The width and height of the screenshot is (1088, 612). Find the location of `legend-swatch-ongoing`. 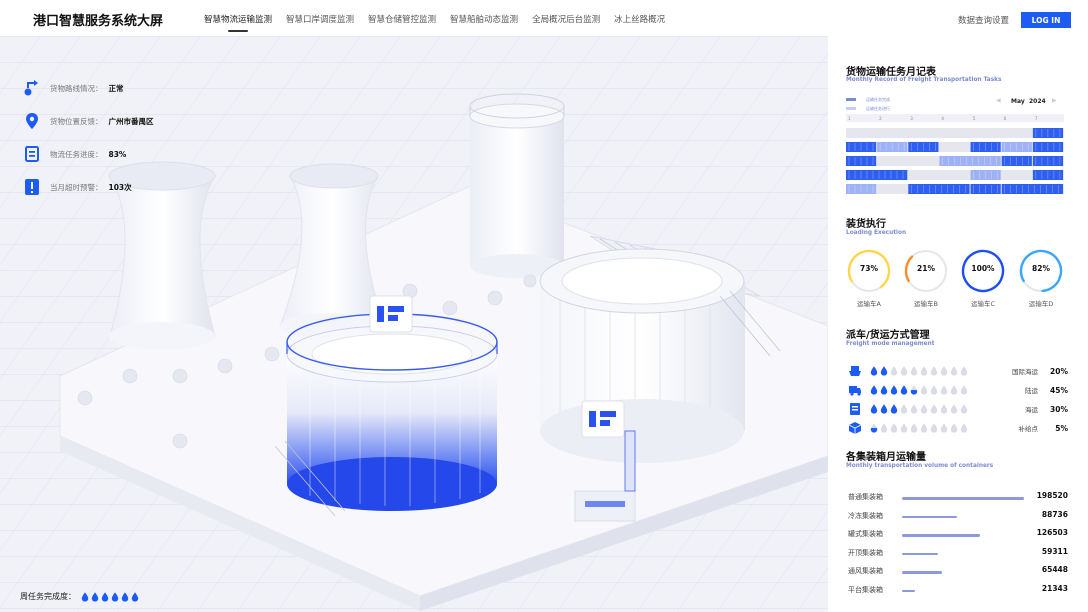

legend-swatch-ongoing is located at coordinates (851, 108).